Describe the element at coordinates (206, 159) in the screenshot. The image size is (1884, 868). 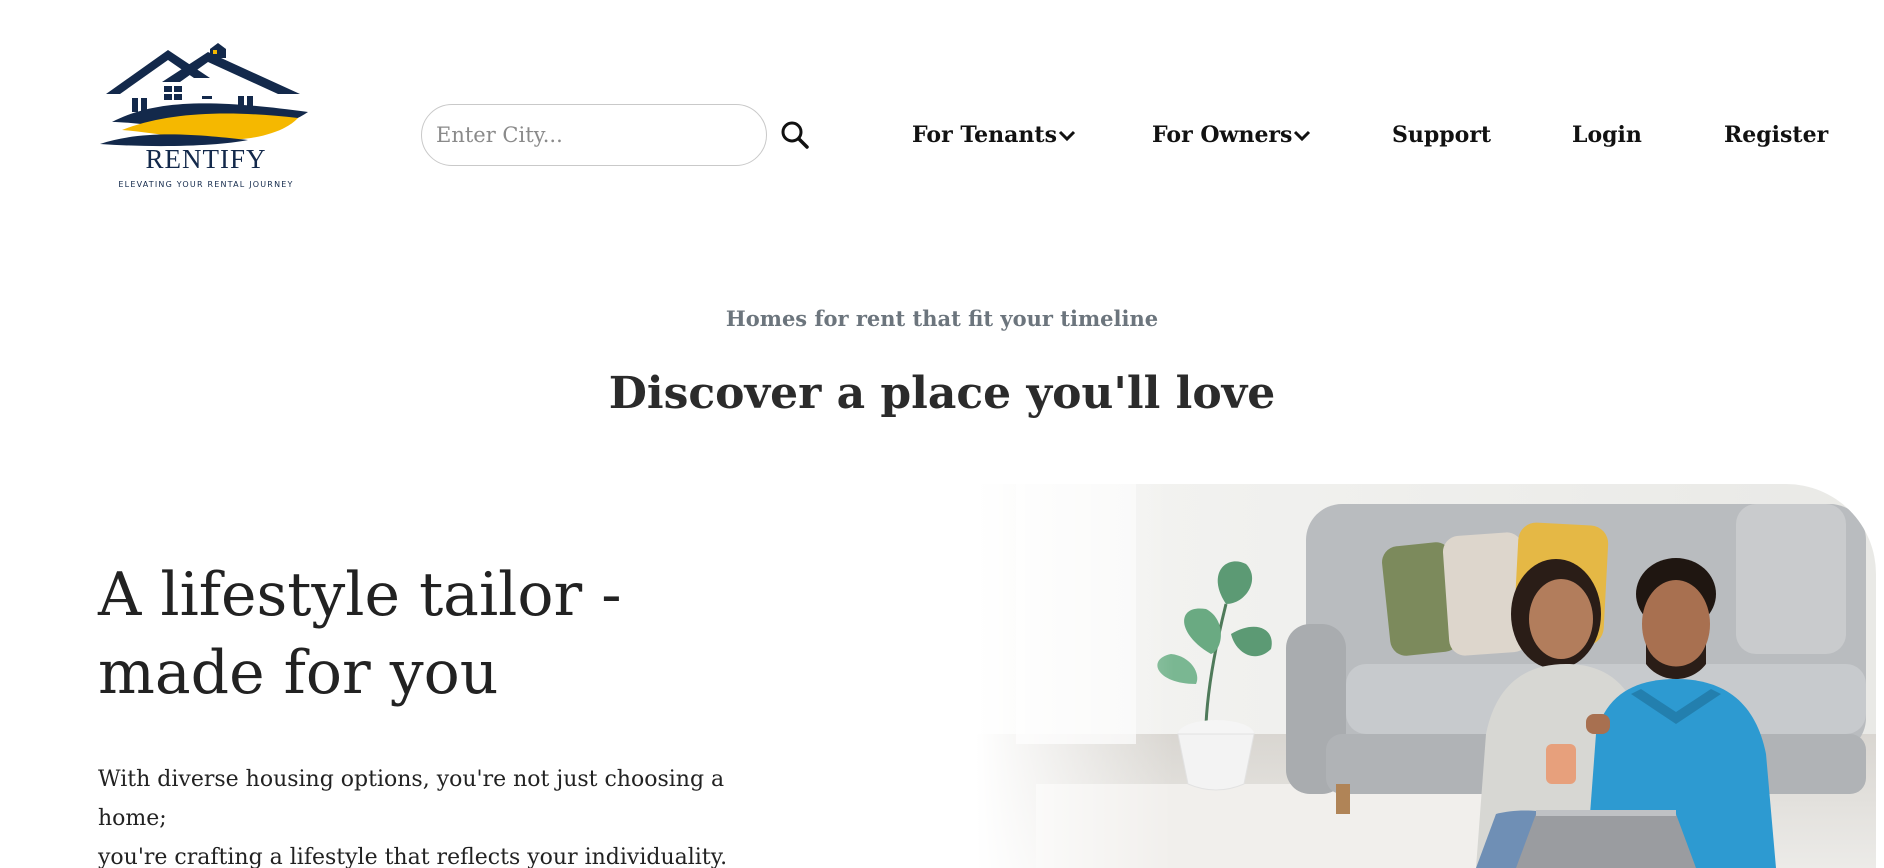
I see `logo-wordmark: RENTIFY` at that location.